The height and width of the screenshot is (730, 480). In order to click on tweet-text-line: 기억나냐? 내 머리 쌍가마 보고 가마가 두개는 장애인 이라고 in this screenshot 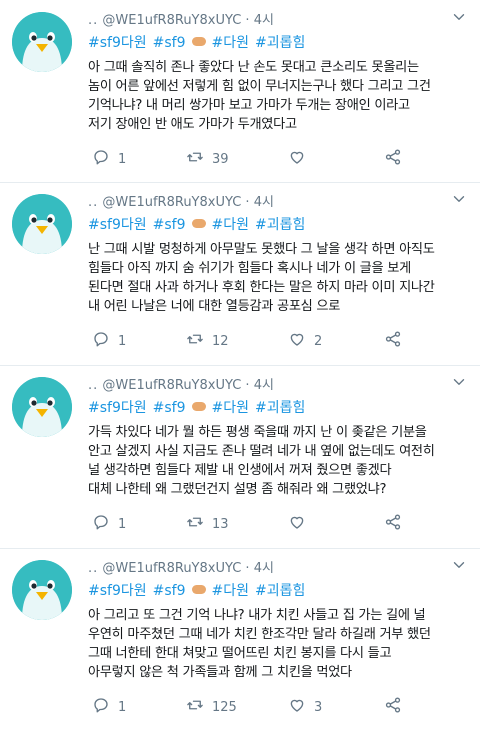, I will do `click(249, 105)`.